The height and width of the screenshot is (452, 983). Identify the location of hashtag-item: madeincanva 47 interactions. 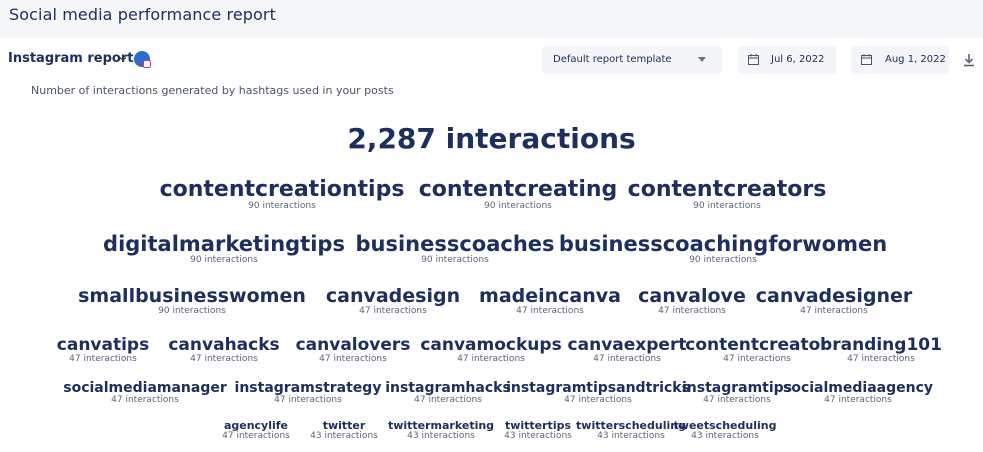
(550, 301).